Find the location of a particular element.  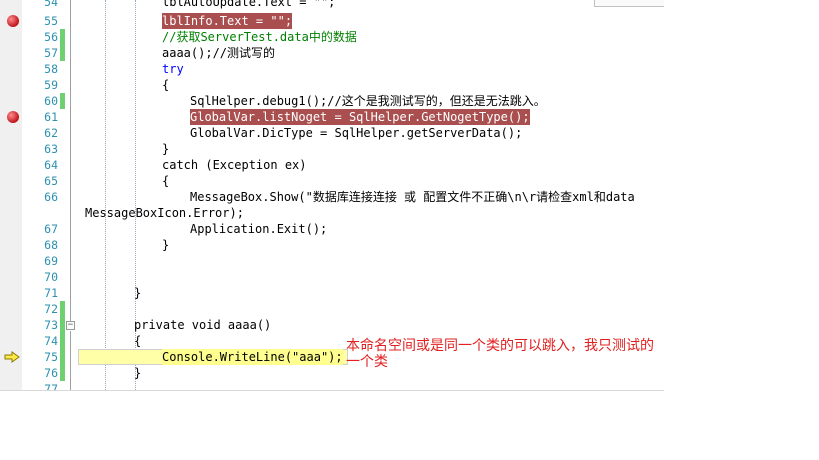

code-text: catch (Exception ex) is located at coordinates (234, 165).